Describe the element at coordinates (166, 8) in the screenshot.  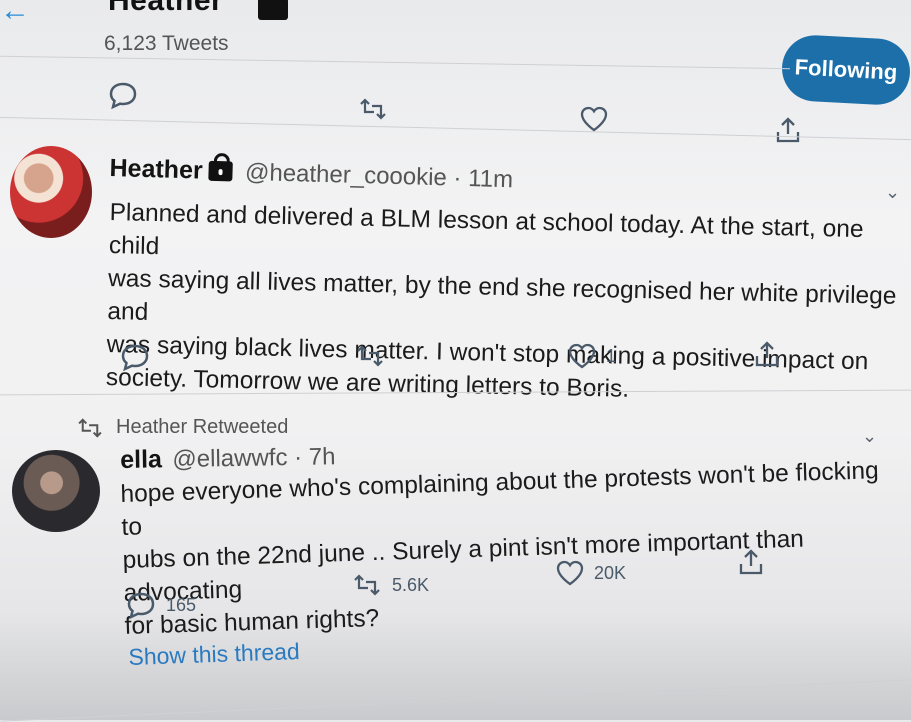
I see `profile-name: Heather` at that location.